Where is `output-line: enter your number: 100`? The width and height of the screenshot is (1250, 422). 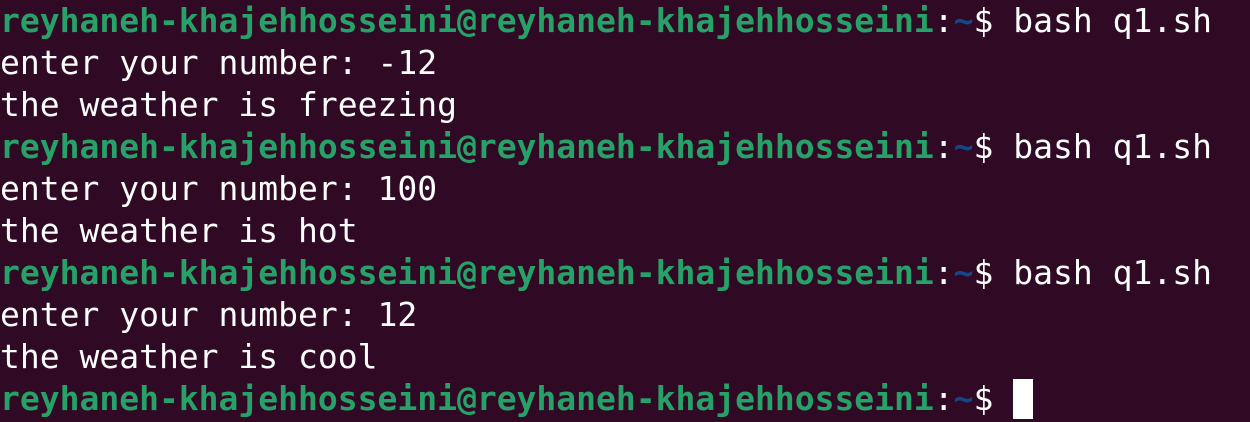
output-line: enter your number: 100 is located at coordinates (219, 188).